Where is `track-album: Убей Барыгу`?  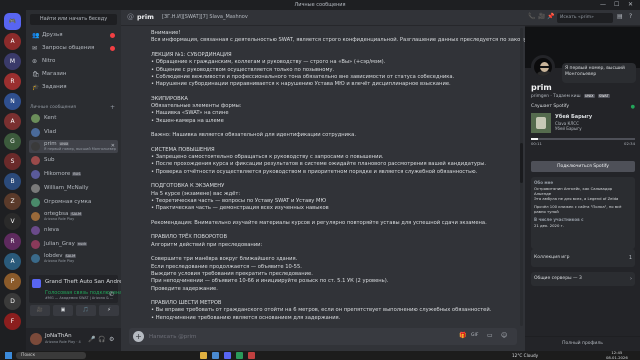 track-album: Убей Барыгу is located at coordinates (568, 128).